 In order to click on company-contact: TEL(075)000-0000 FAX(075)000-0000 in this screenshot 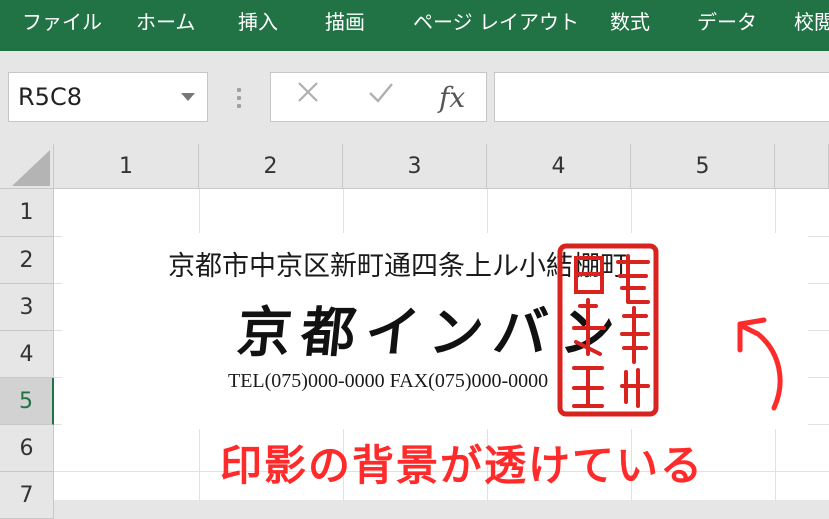, I will do `click(388, 381)`.